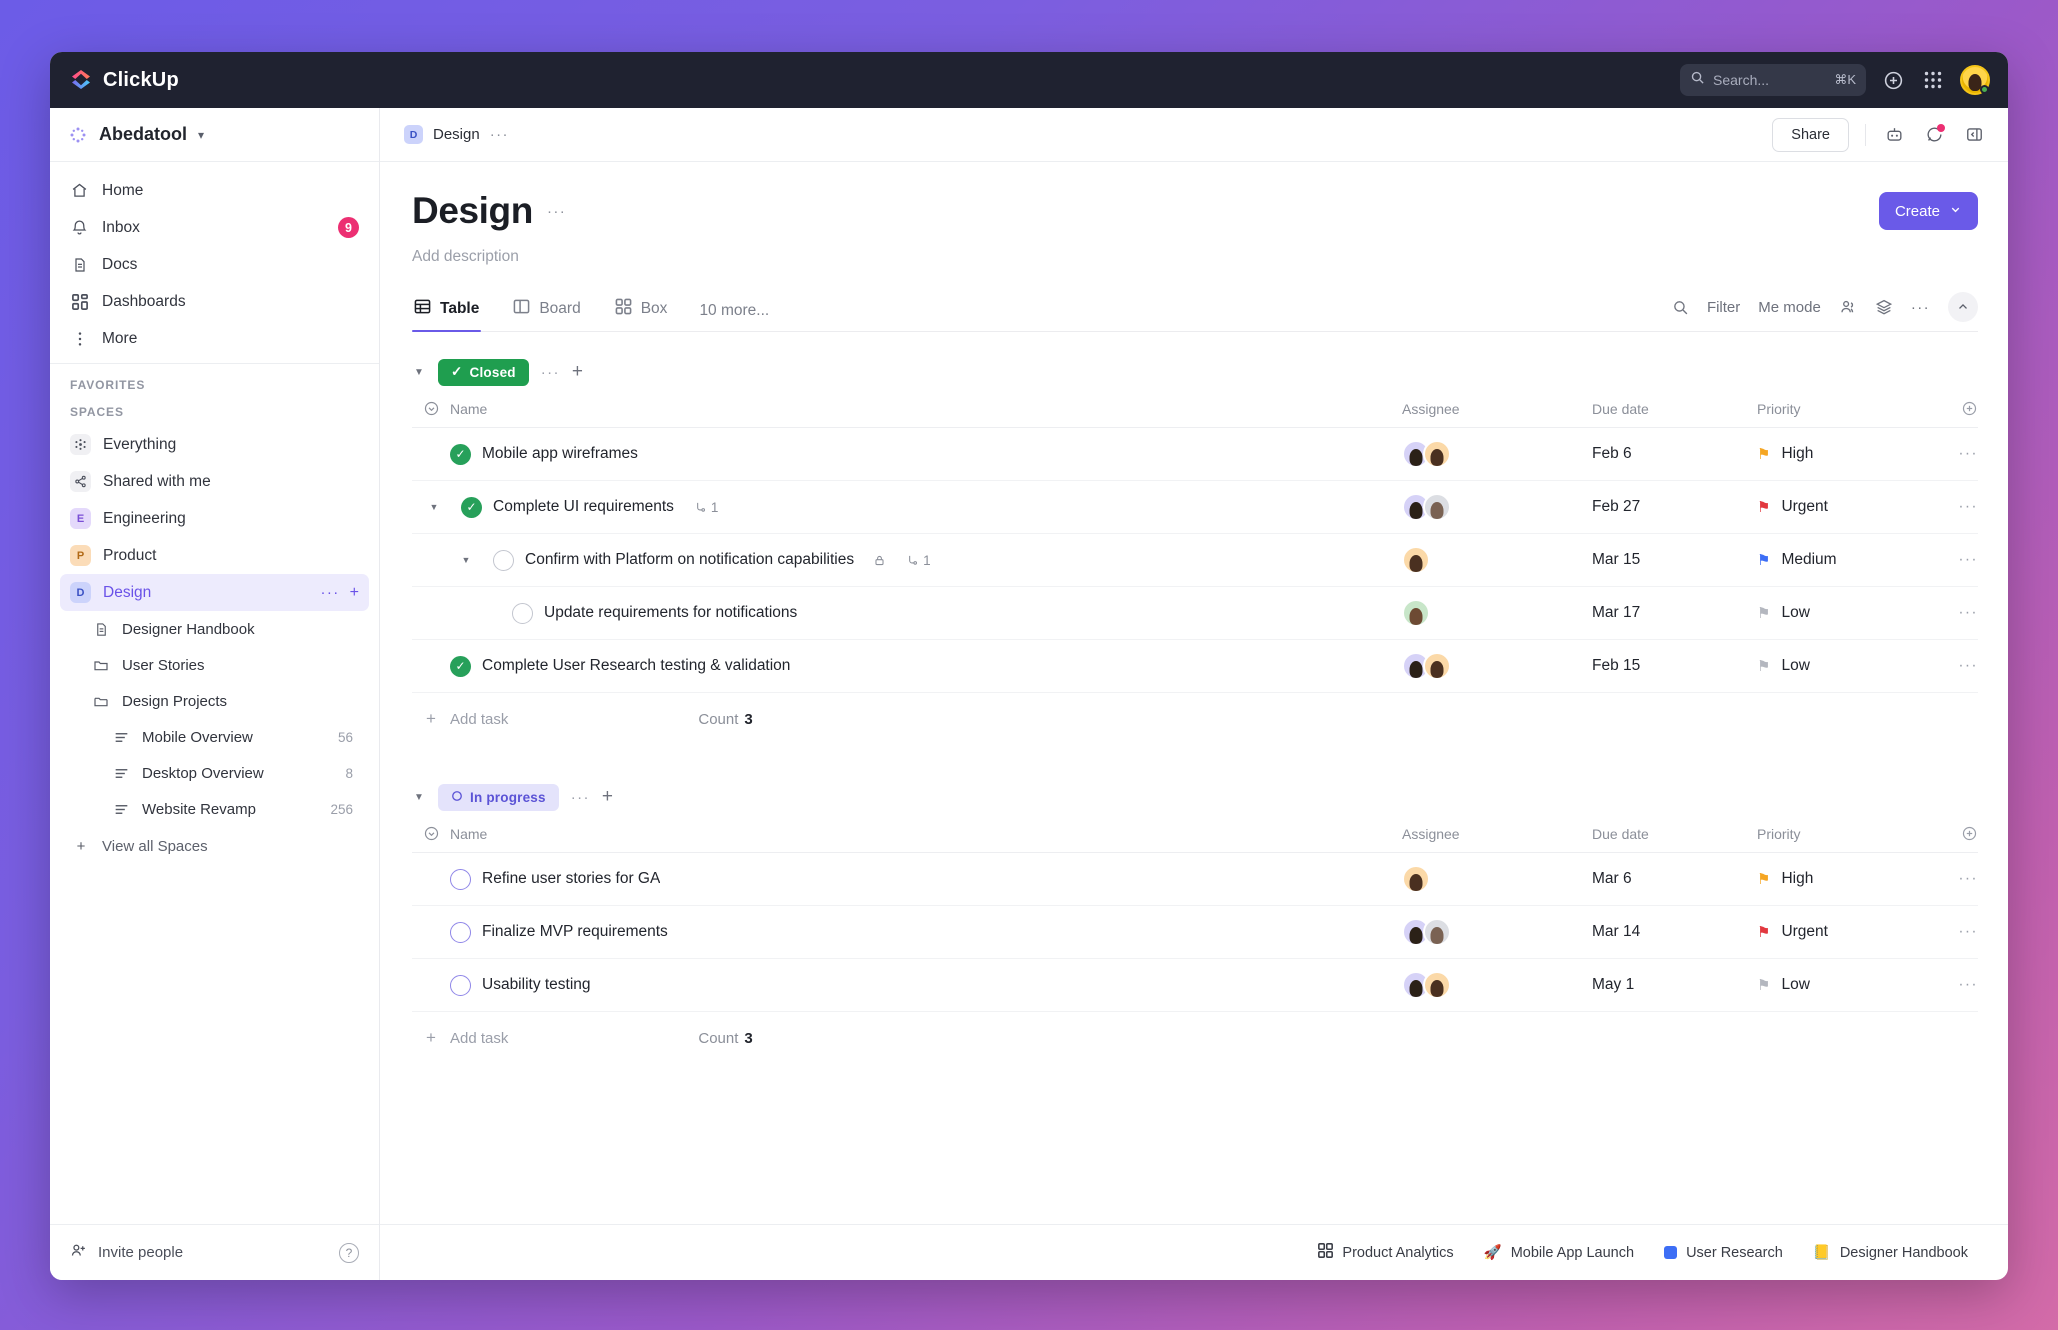  I want to click on group-add-icon: +, so click(577, 372).